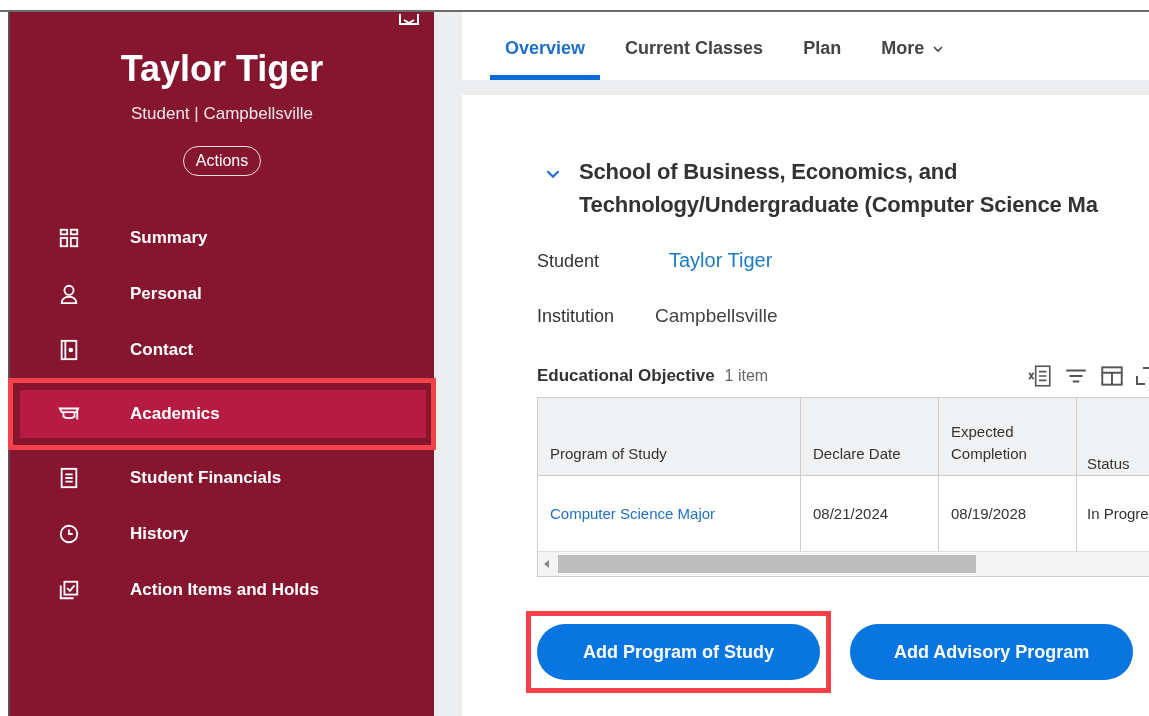 This screenshot has height=716, width=1149. Describe the element at coordinates (678, 652) in the screenshot. I see `primary-button: Add Program of Study` at that location.